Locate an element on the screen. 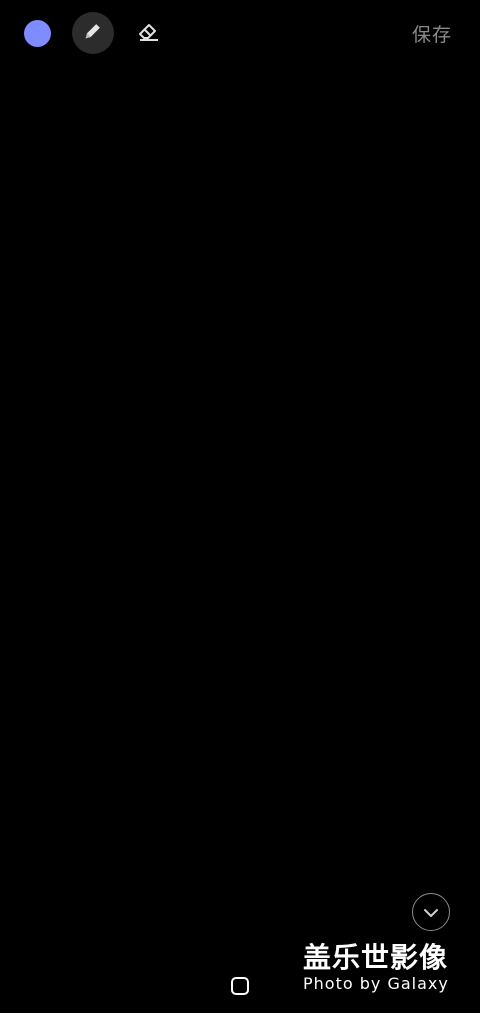  pen-tool-button is located at coordinates (93, 33).